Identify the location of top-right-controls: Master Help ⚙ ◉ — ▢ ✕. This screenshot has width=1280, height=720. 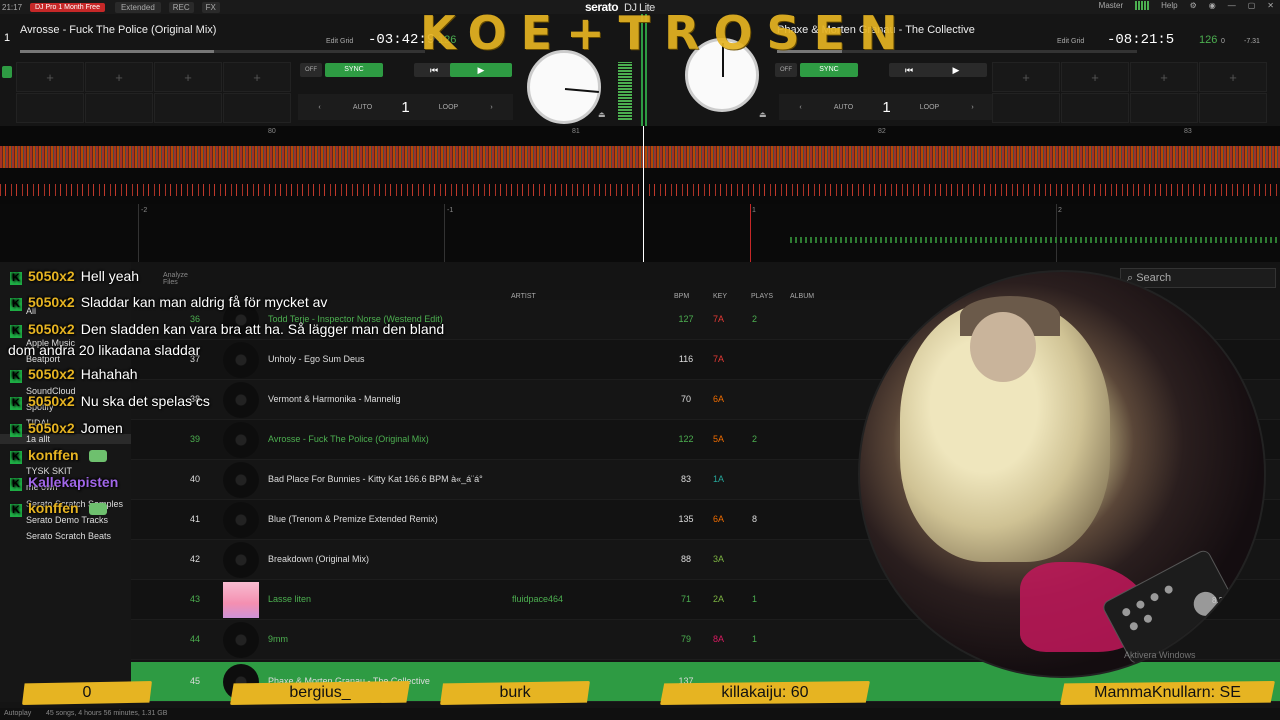
(1186, 5).